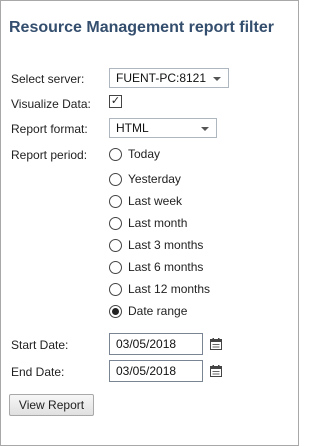  What do you see at coordinates (51, 104) in the screenshot?
I see `visualize-data-label: Visualize Data:` at bounding box center [51, 104].